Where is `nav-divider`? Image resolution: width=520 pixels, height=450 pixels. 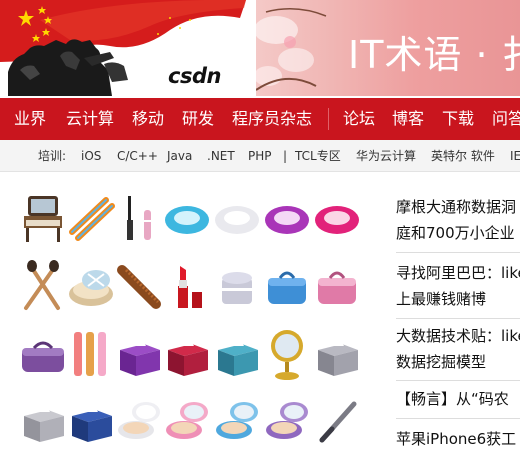 nav-divider is located at coordinates (328, 119).